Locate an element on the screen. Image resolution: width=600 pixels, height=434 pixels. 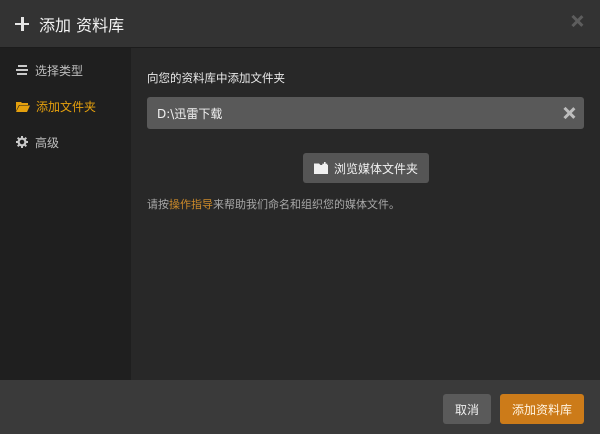
dialog-header: 添加 资料库 is located at coordinates (300, 24).